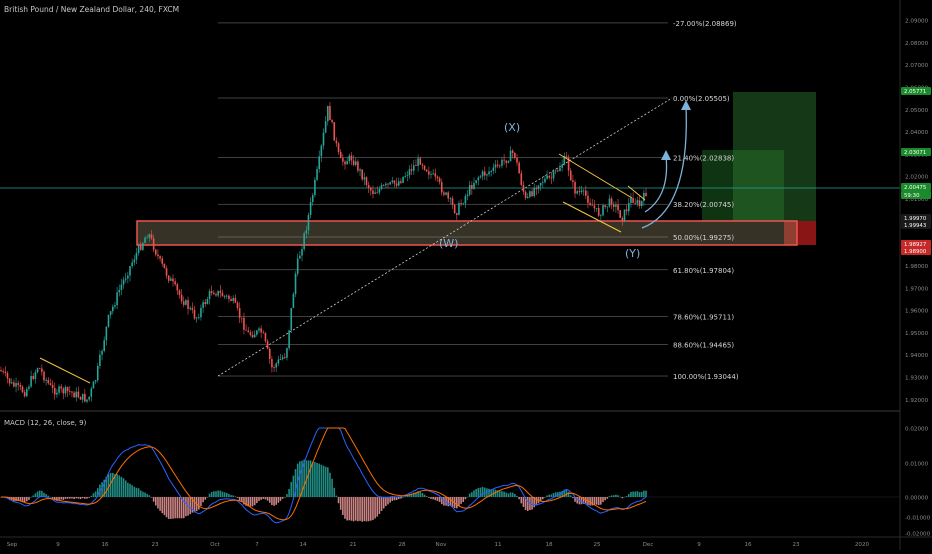 This screenshot has height=554, width=932. I want to click on long-position-extended-target-zone, so click(774, 156).